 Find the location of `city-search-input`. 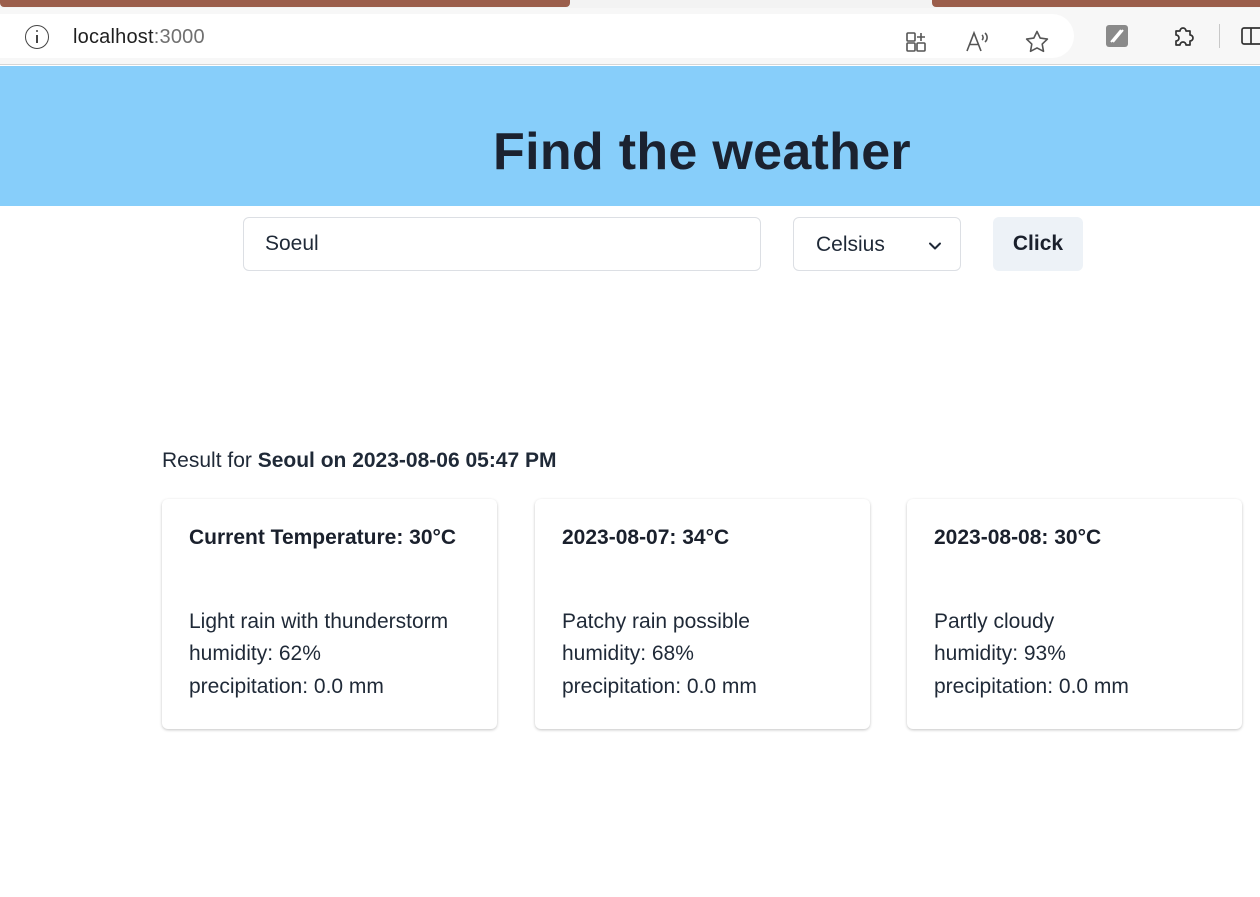

city-search-input is located at coordinates (502, 244).